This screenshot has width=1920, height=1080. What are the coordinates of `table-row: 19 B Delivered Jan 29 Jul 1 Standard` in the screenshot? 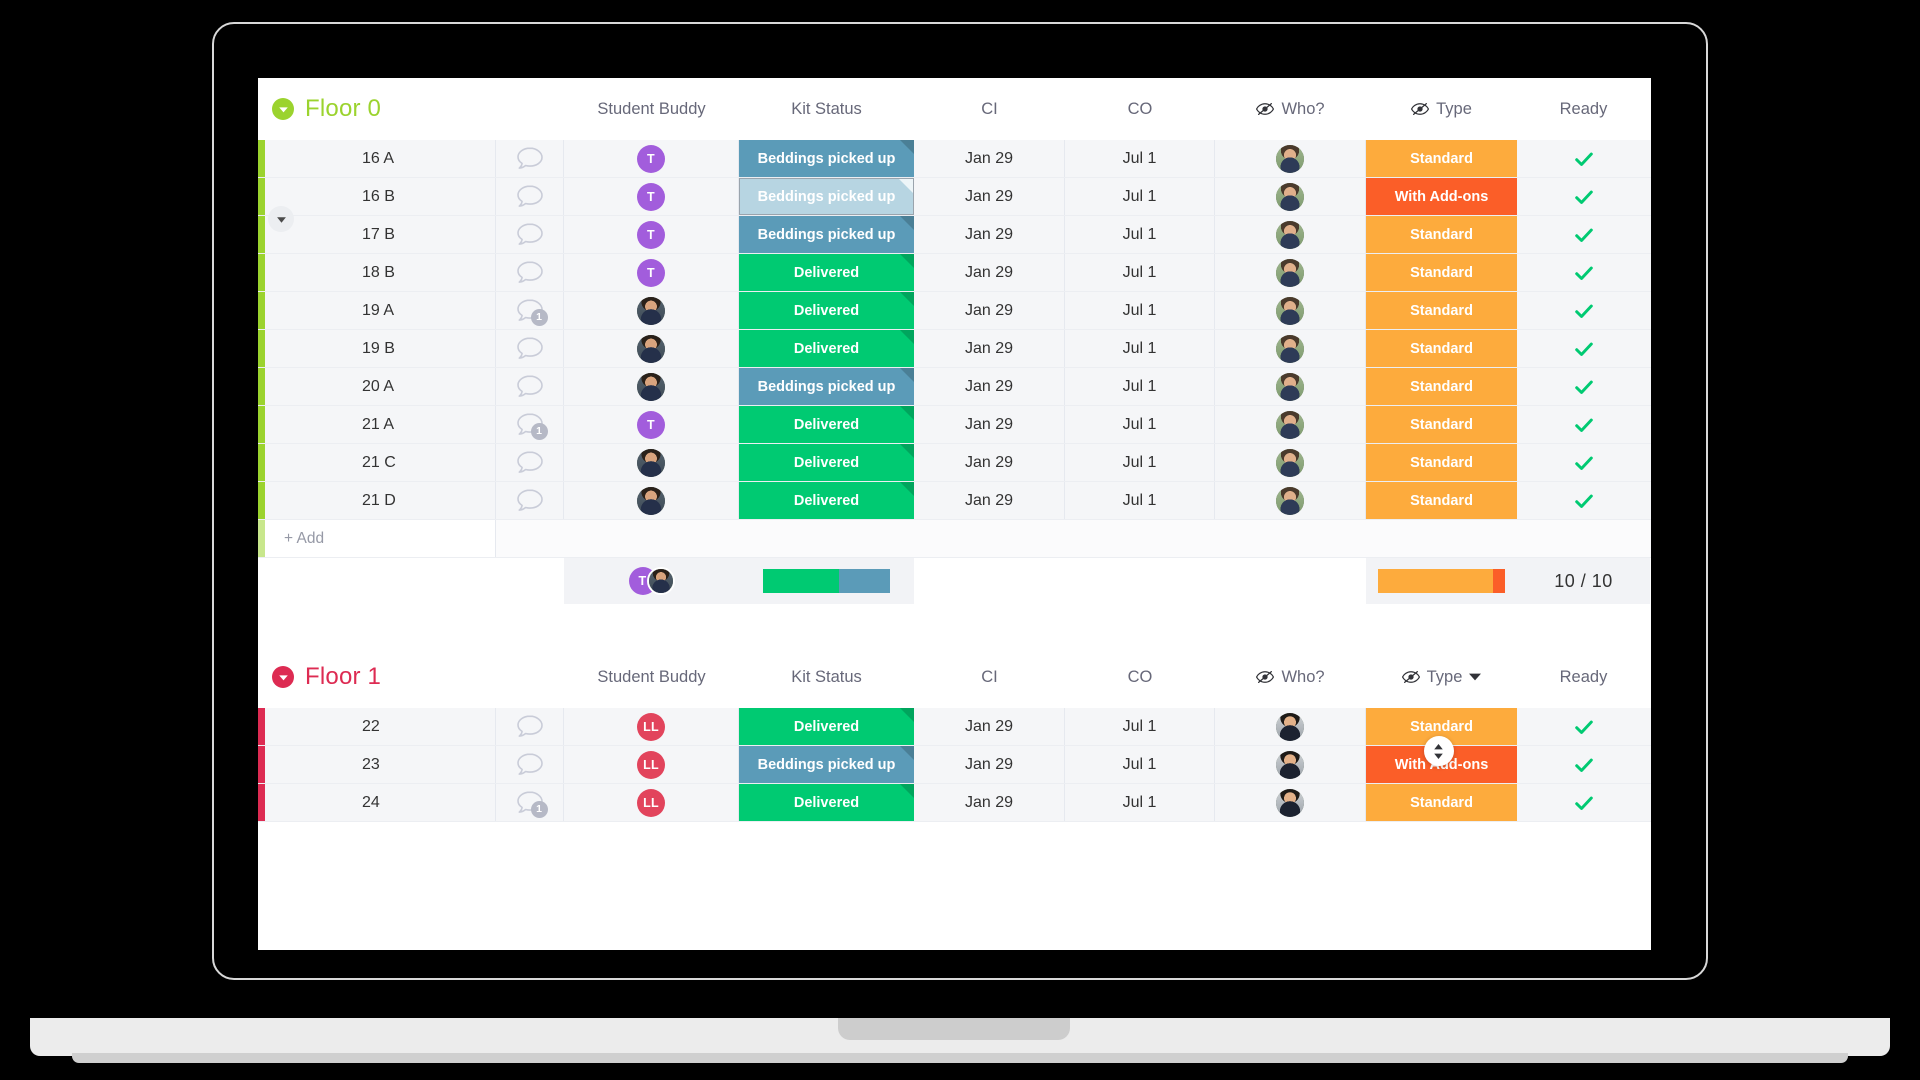 It's located at (954, 349).